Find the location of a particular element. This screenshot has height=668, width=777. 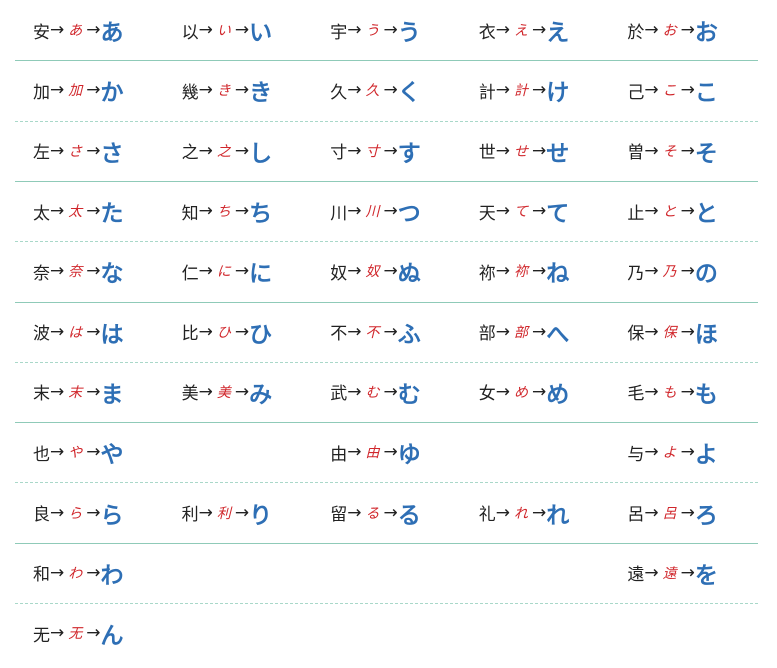

kana-cell: 衣 → え → え is located at coordinates (535, 30).